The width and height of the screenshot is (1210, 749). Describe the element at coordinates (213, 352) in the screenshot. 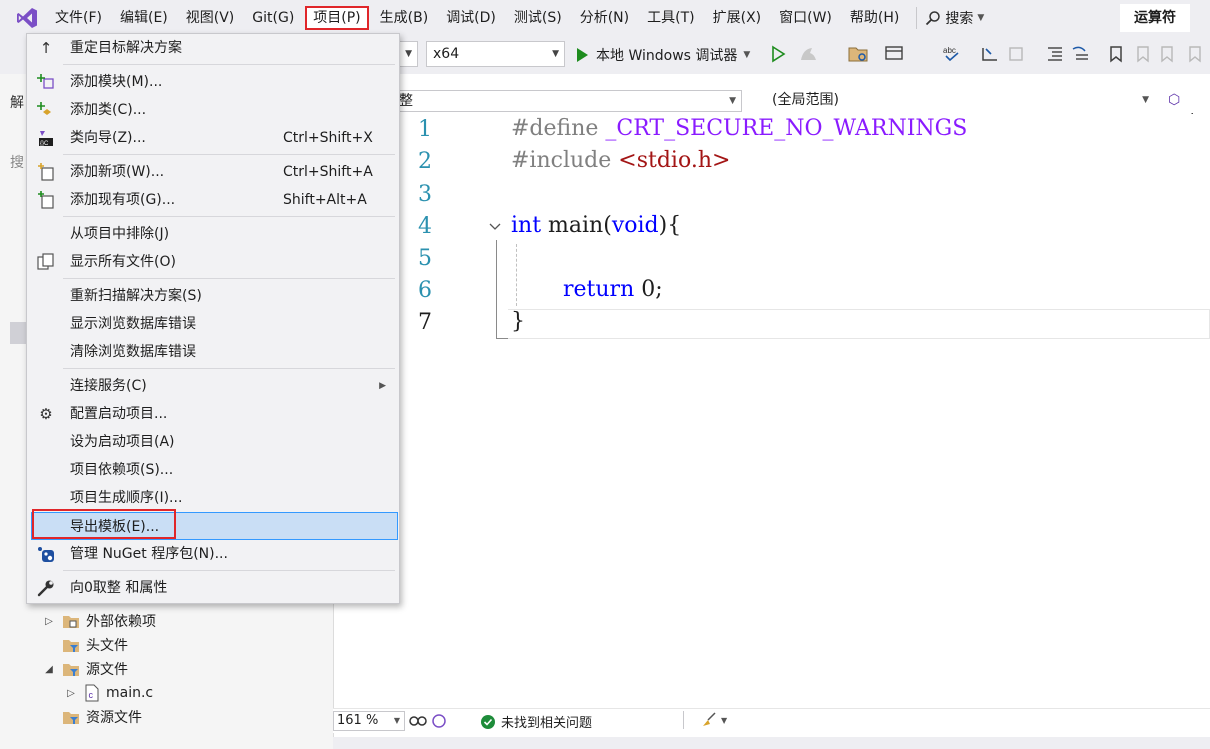

I see `menu-item-clear-browse-db-errors: 清除浏览数据库错误` at that location.